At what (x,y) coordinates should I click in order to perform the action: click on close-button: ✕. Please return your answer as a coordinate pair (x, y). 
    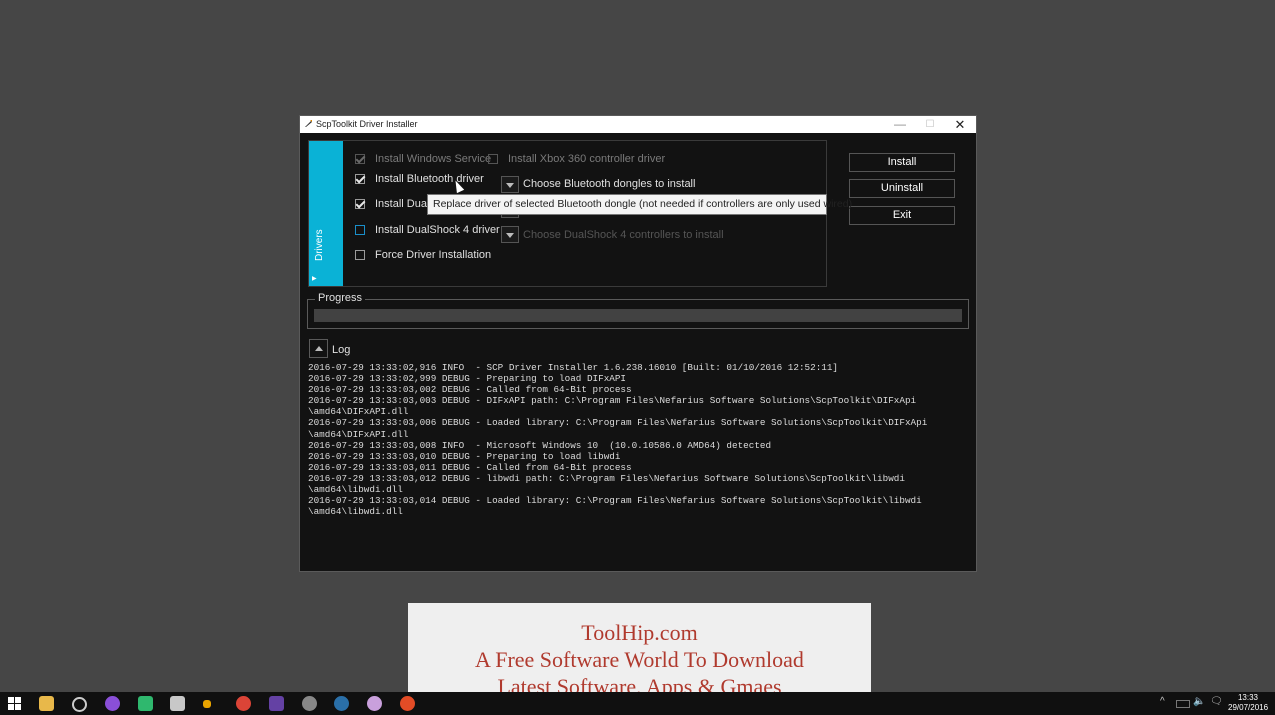
    Looking at the image, I should click on (960, 124).